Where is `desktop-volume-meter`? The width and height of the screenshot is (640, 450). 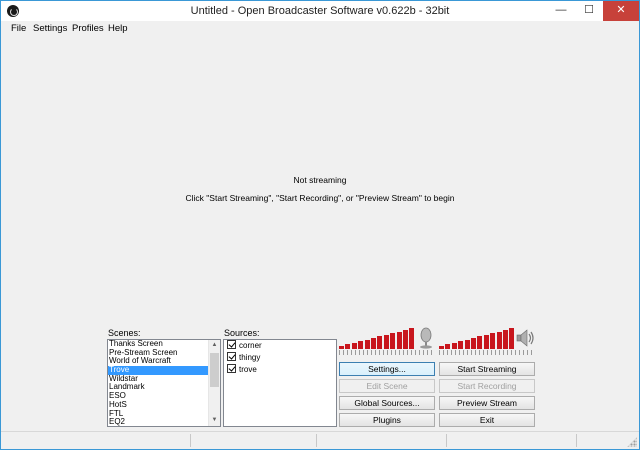 desktop-volume-meter is located at coordinates (477, 338).